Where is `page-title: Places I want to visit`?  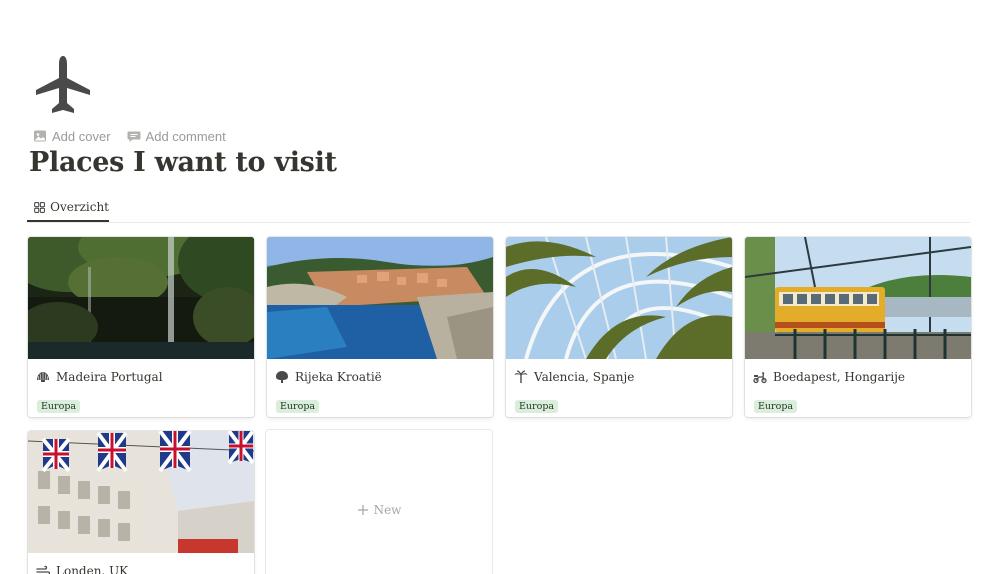
page-title: Places I want to visit is located at coordinates (183, 163).